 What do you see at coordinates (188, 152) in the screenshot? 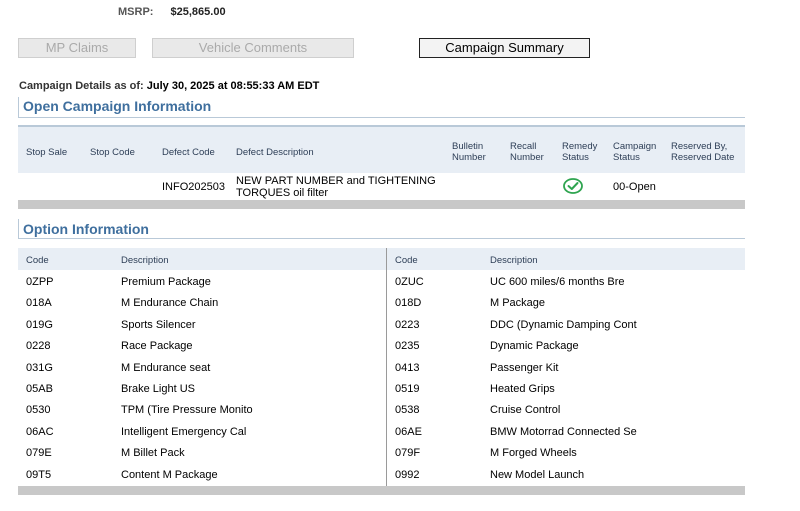
I see `col-defect-code: Defect Code` at bounding box center [188, 152].